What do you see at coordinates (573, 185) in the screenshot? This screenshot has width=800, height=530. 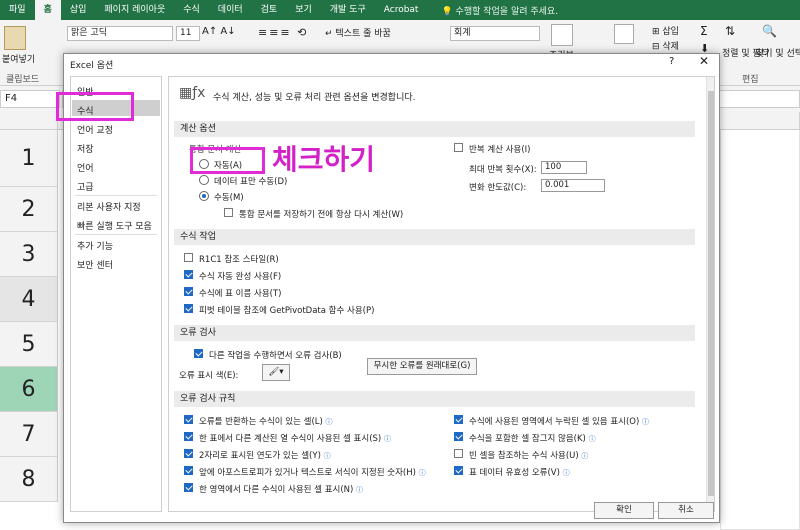 I see `max-change-input: 0.001` at bounding box center [573, 185].